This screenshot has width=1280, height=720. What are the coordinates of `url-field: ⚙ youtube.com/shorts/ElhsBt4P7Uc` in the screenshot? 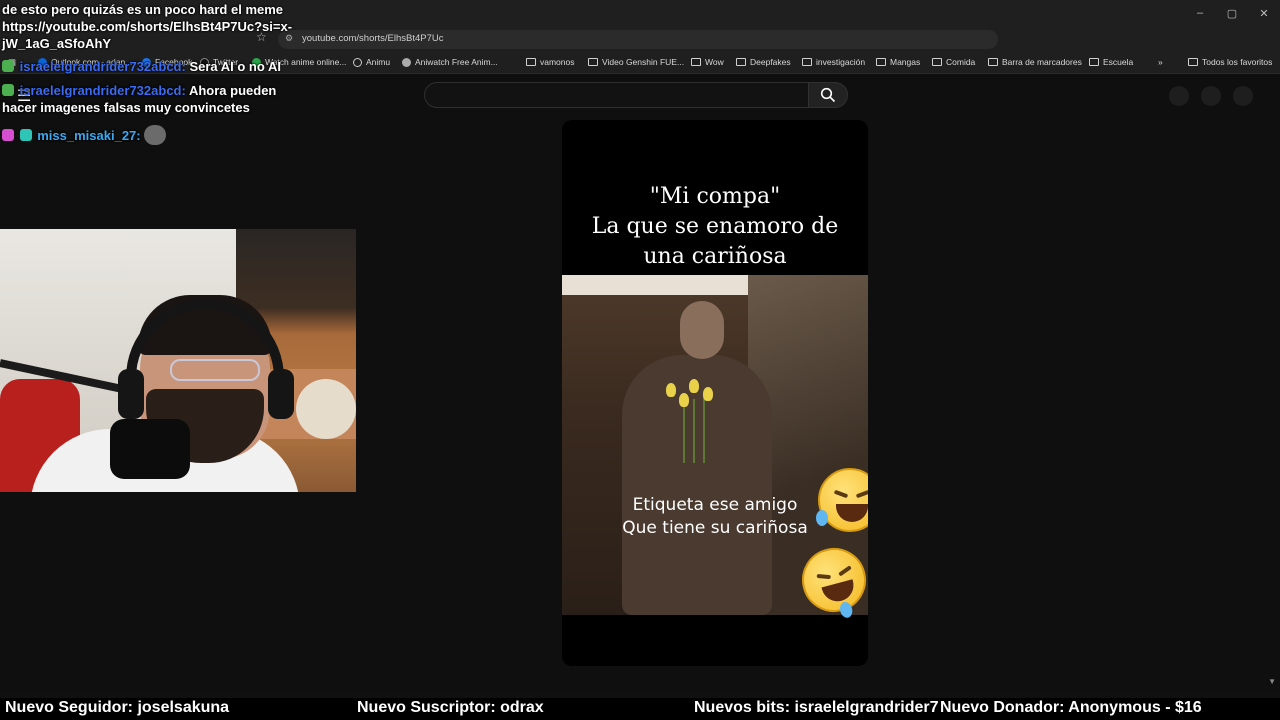 It's located at (638, 39).